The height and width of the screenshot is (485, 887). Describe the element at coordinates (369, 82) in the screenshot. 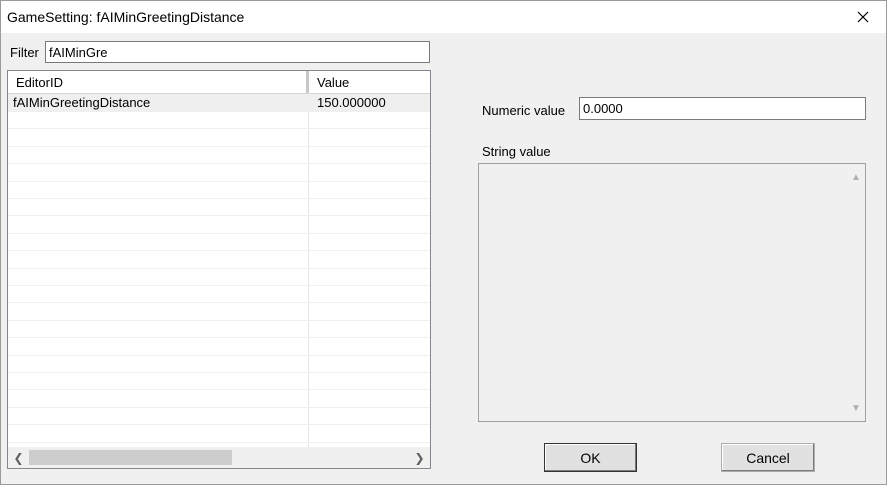

I see `column-header-value: Value` at that location.